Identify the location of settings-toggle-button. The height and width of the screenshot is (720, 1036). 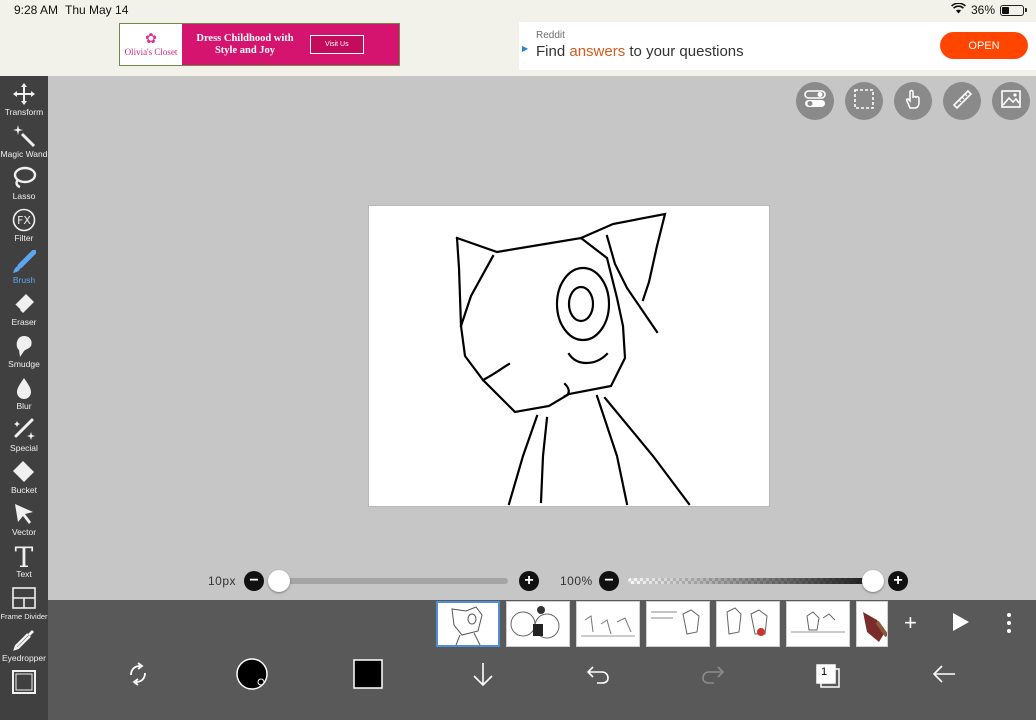
(815, 101).